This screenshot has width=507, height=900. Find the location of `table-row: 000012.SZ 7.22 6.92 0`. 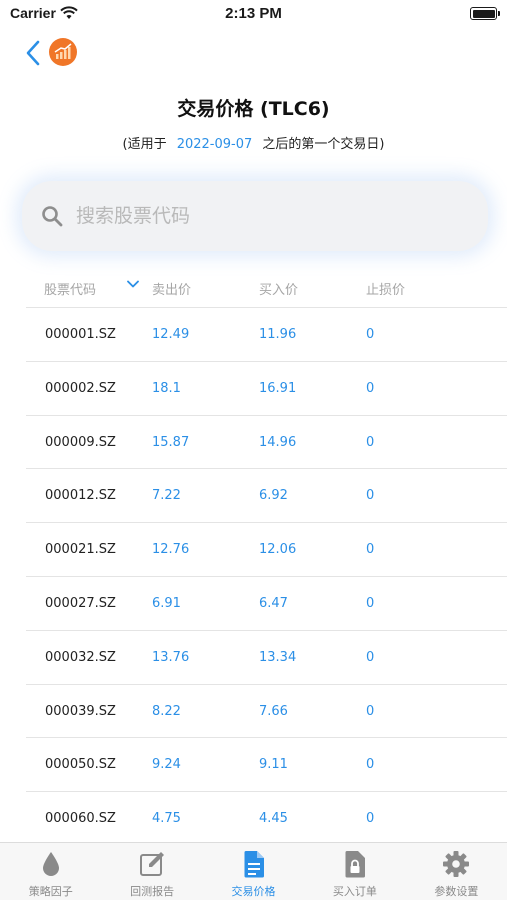

table-row: 000012.SZ 7.22 6.92 0 is located at coordinates (266, 496).